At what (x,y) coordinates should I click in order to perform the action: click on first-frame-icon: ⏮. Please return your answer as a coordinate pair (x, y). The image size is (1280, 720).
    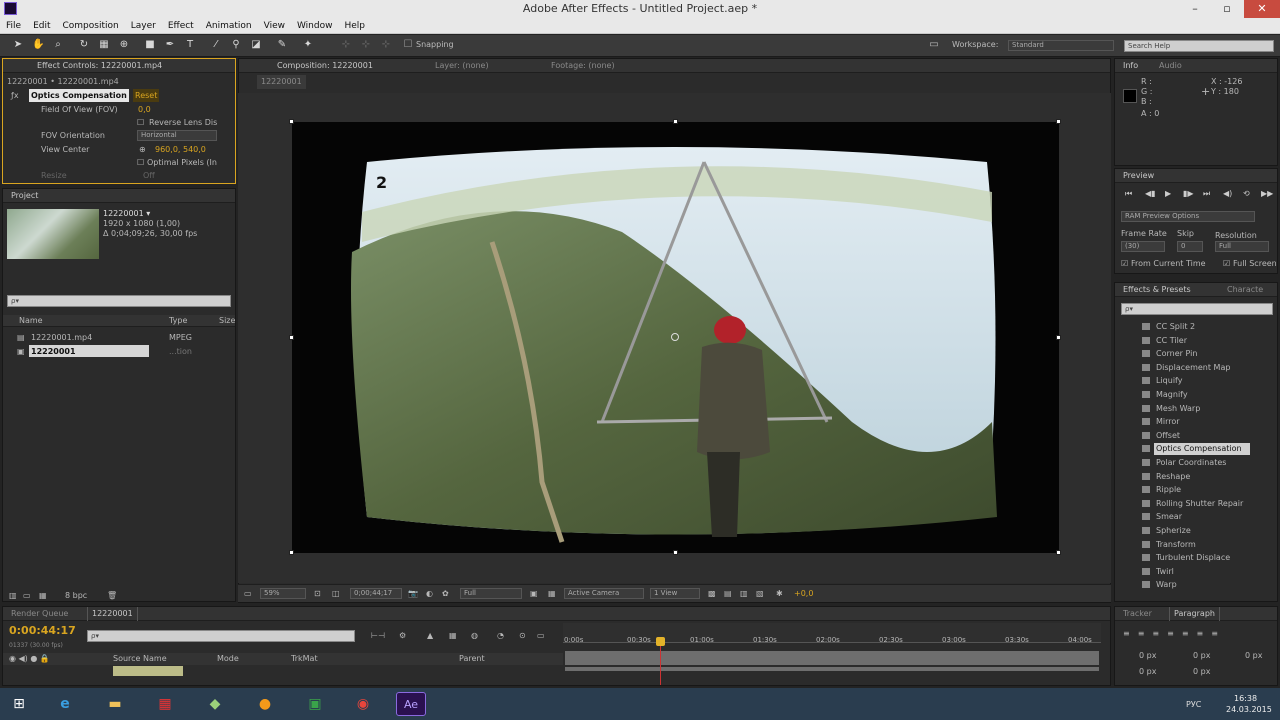
    Looking at the image, I should click on (1128, 194).